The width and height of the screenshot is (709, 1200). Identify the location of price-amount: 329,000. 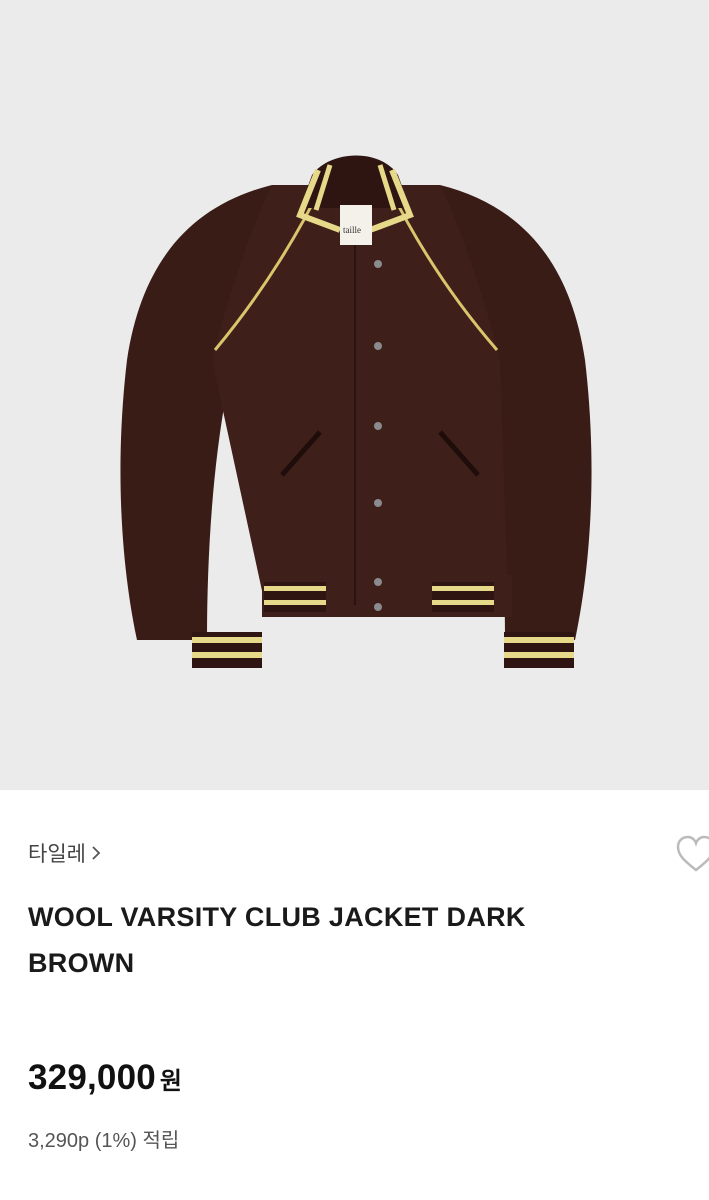
(92, 1077).